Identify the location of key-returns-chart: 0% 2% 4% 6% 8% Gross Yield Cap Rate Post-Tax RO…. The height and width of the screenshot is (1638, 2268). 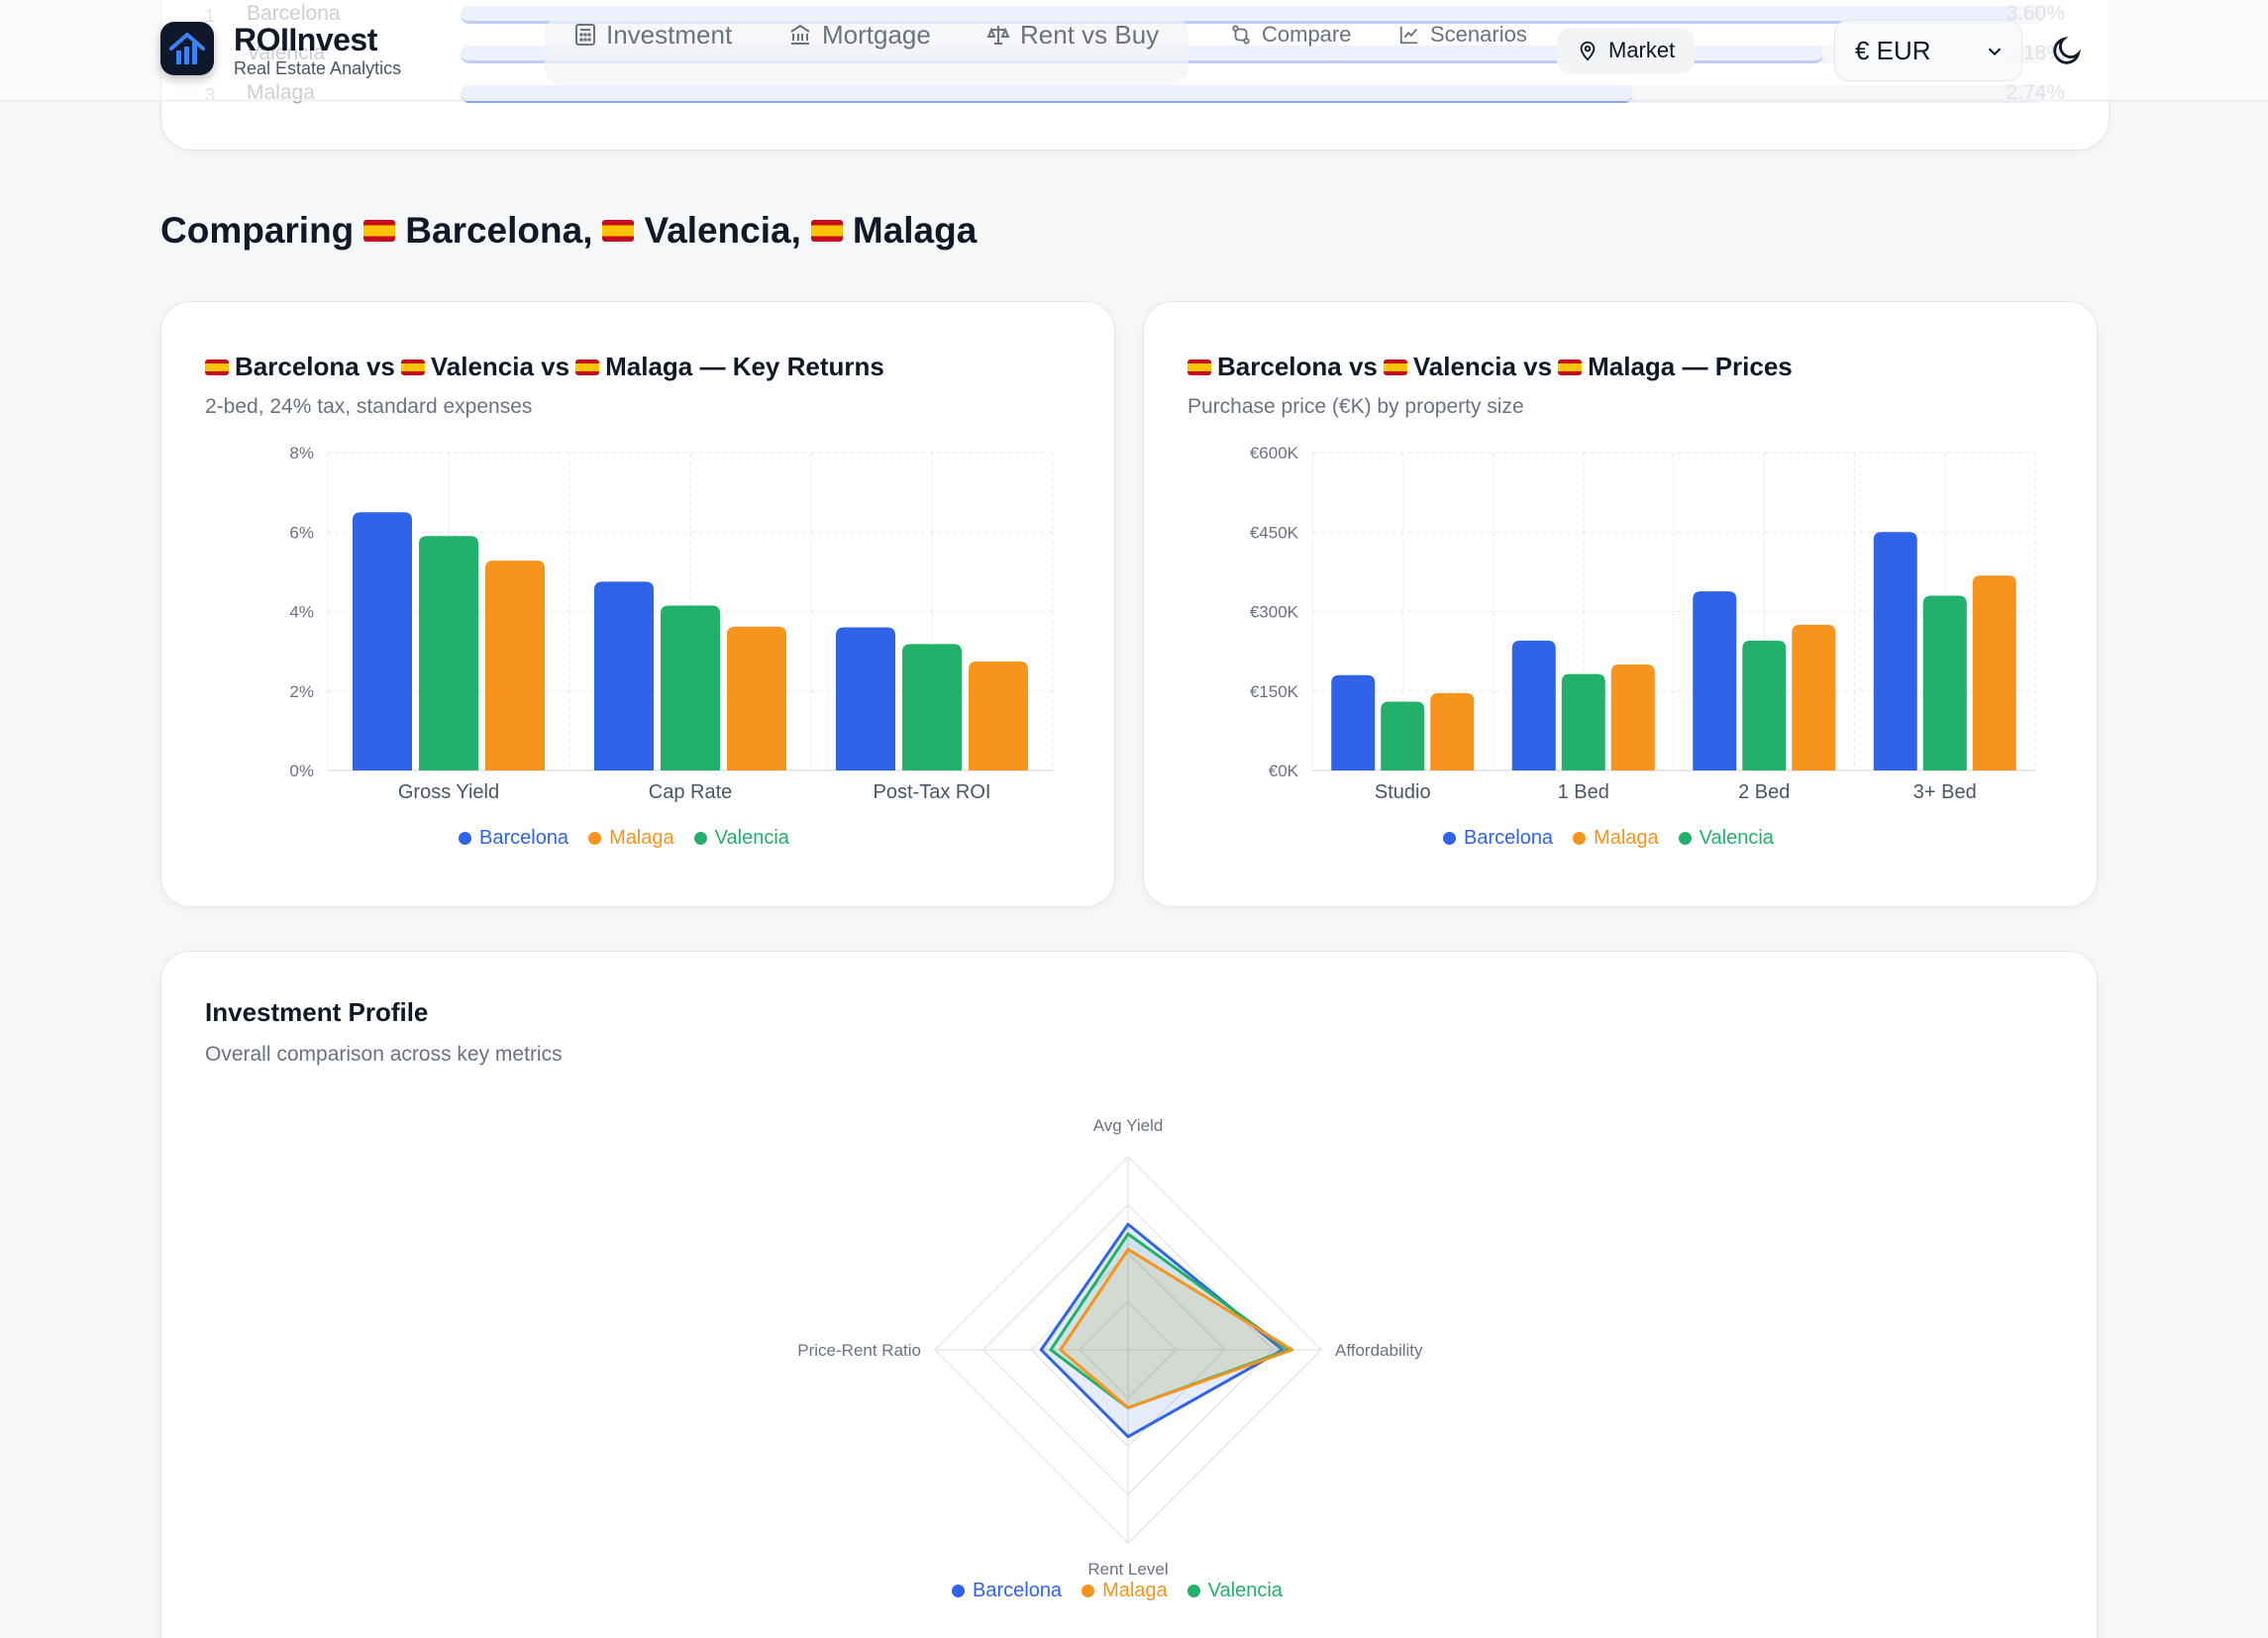
(671, 623).